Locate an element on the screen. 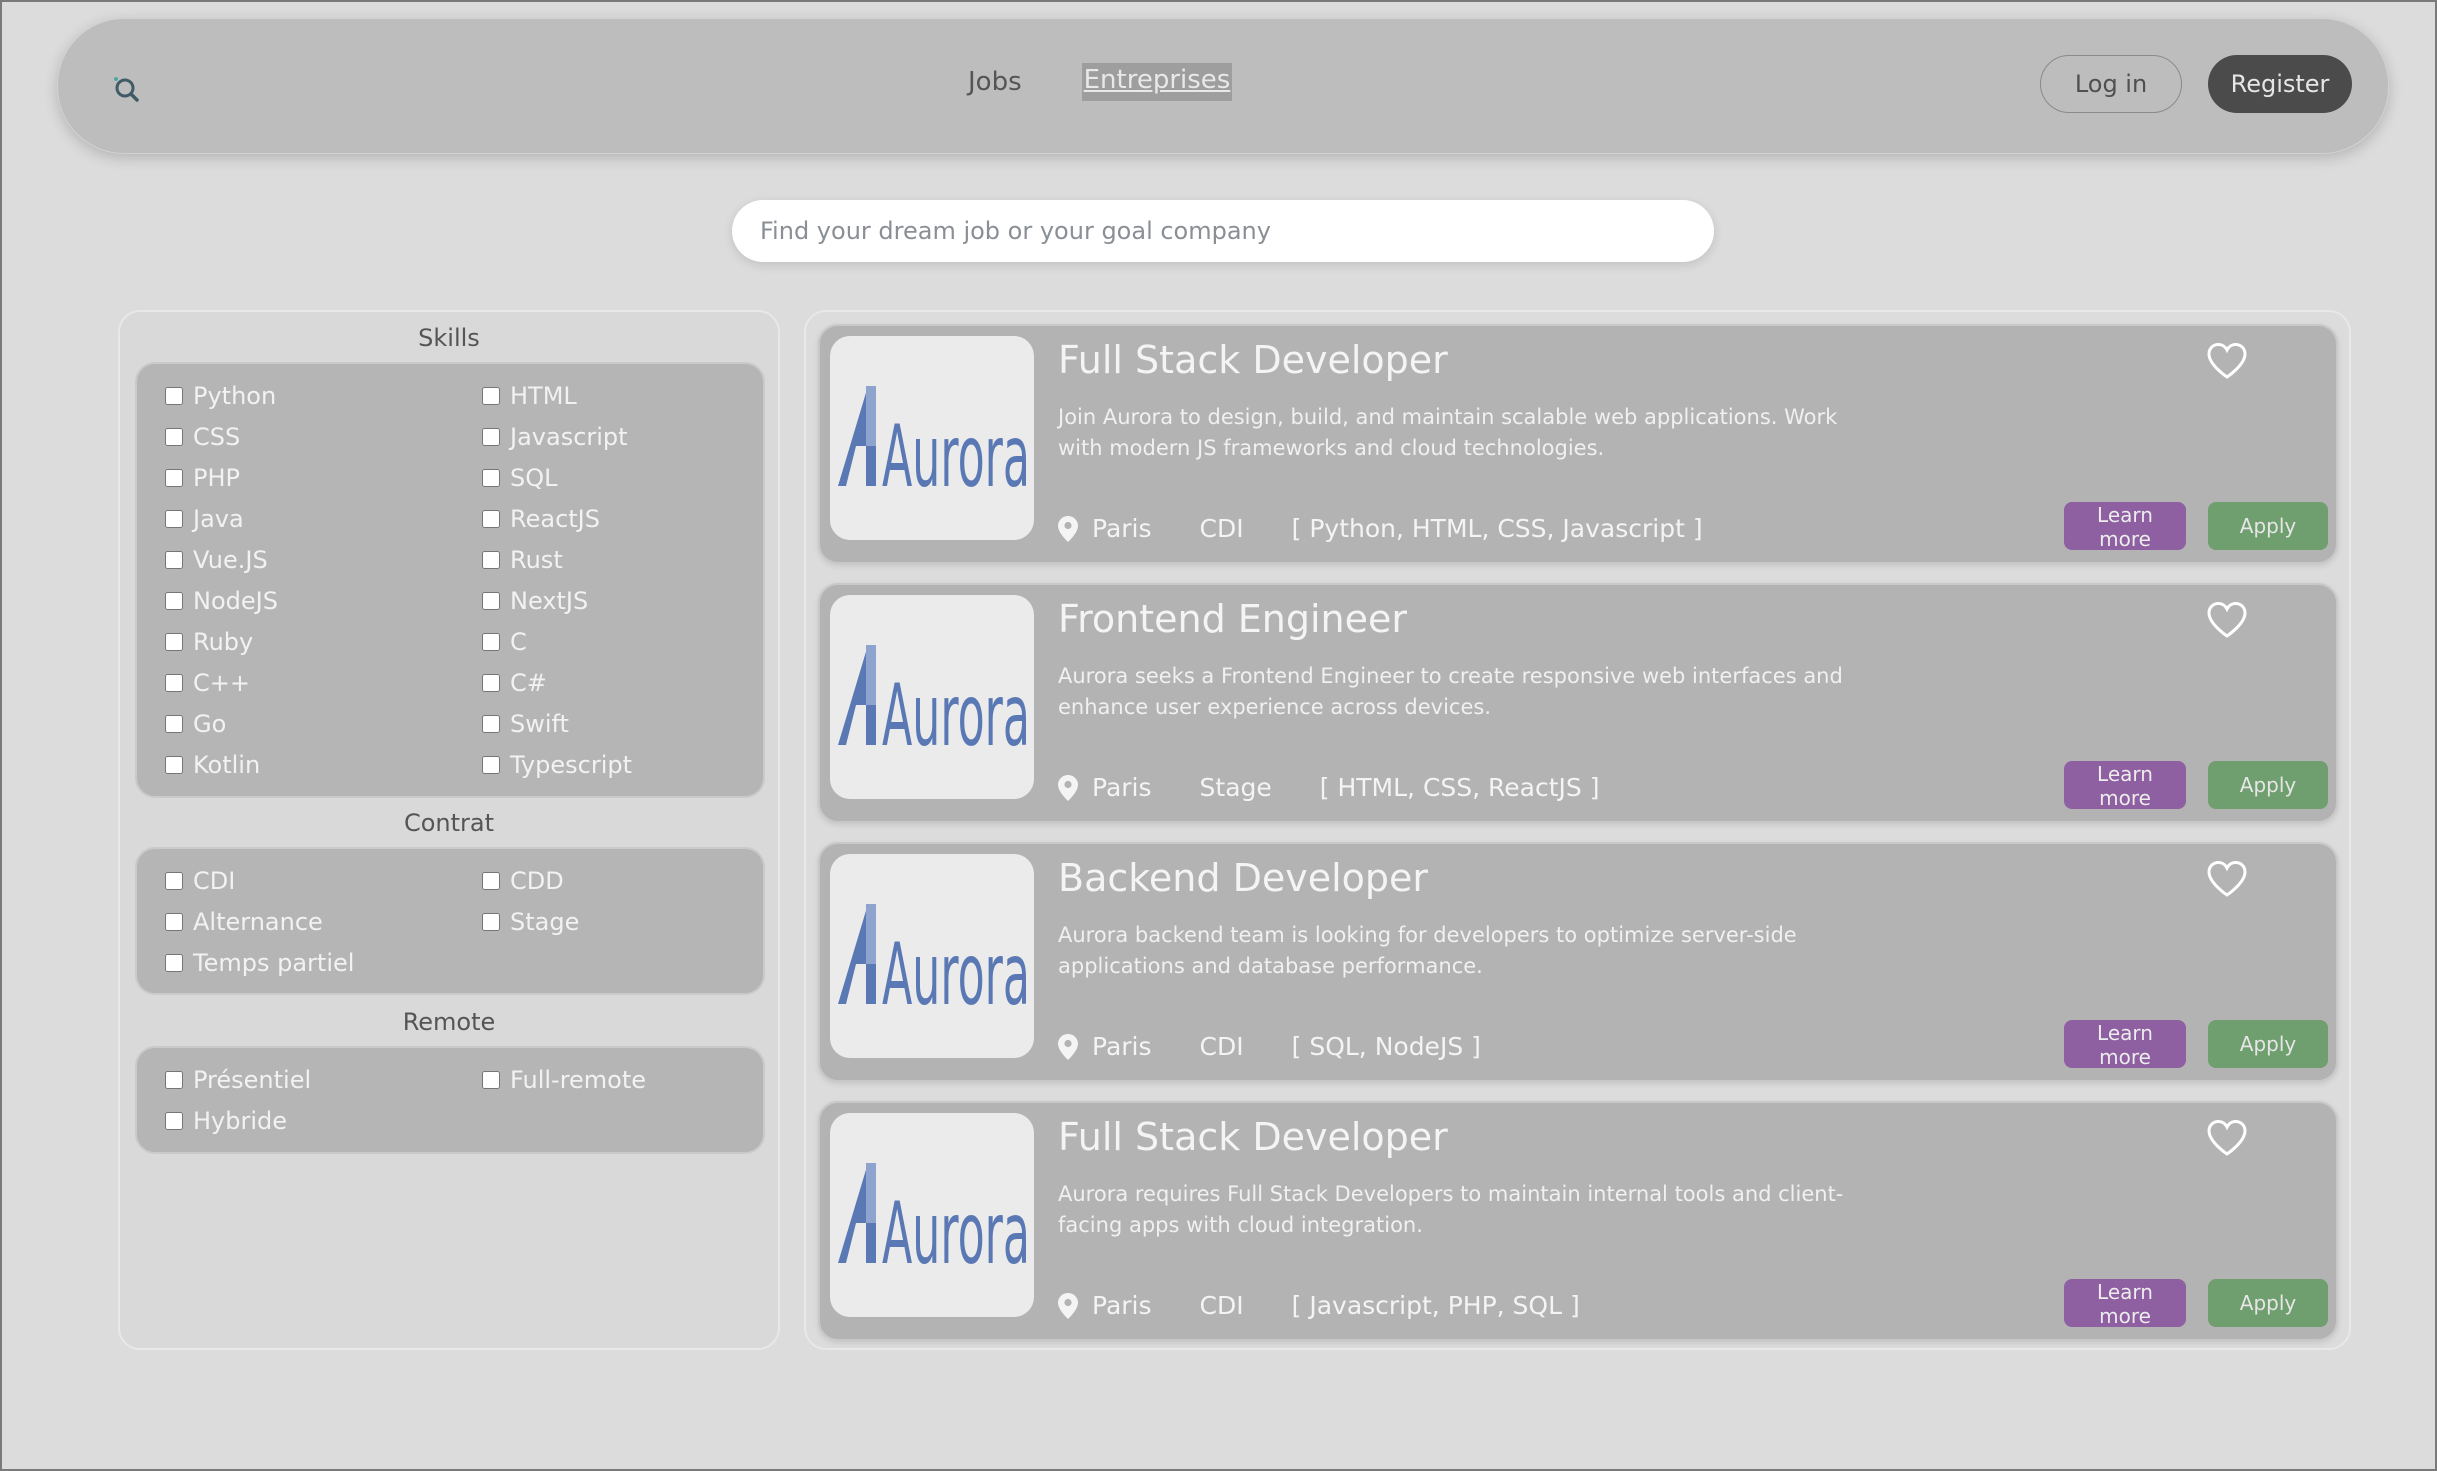  skill-option: Go is located at coordinates (195, 724).